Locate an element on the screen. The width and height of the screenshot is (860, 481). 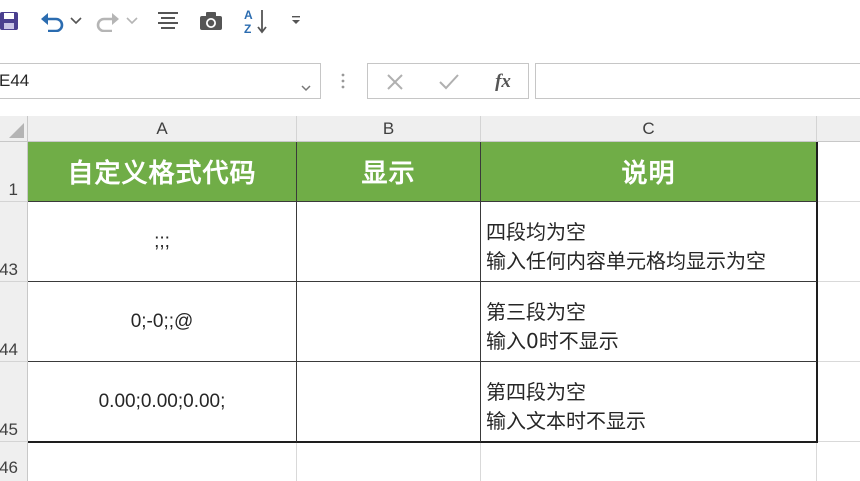
formula-bar-buttons: fx is located at coordinates (448, 81).